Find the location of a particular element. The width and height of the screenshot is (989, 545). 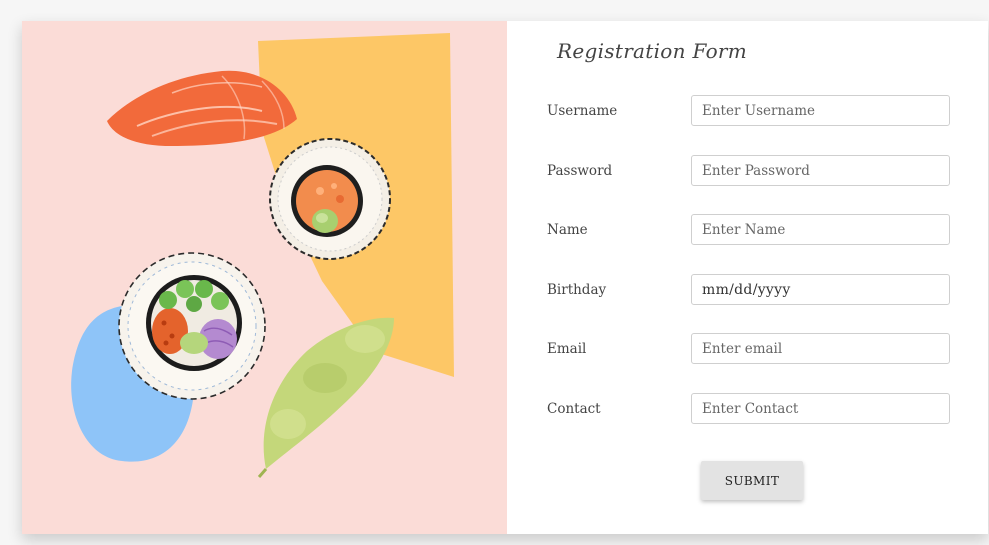

edamame-pod is located at coordinates (325, 397).